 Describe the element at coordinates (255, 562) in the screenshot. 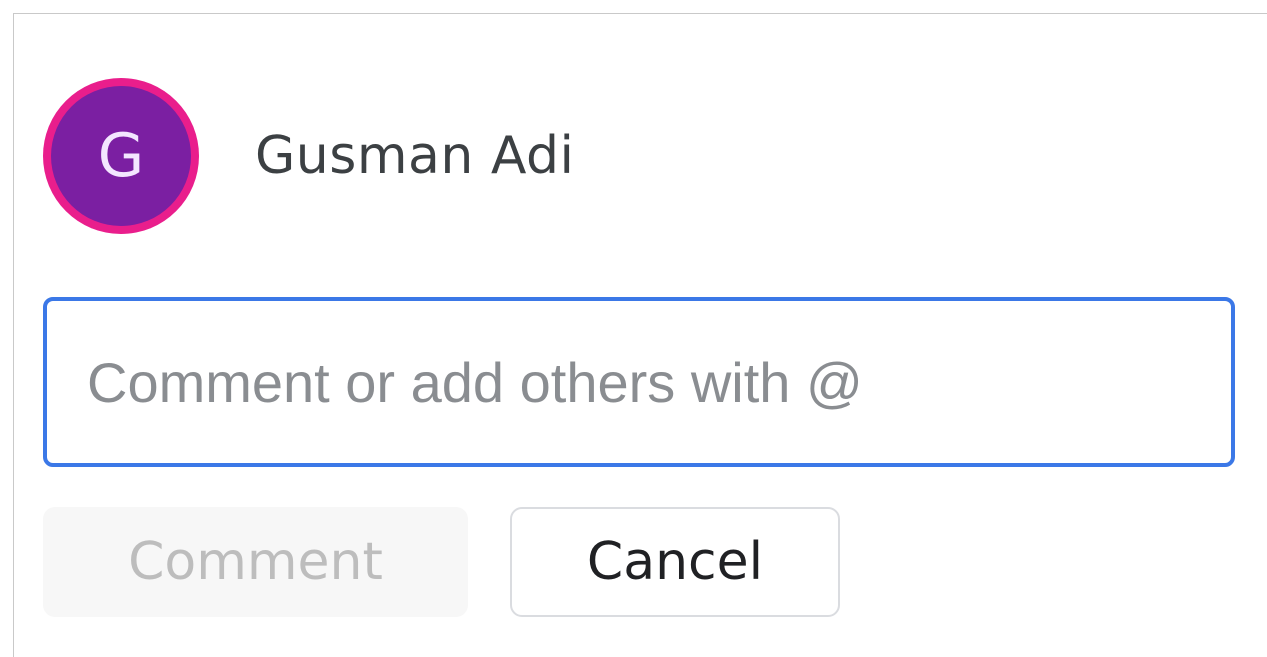

I see `comment-button: Comment` at that location.